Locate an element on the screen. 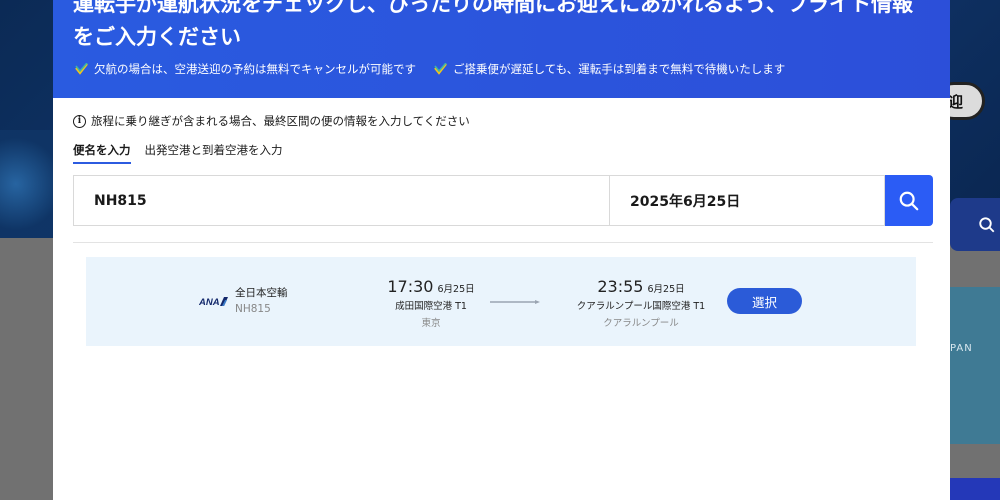 The image size is (1000, 500). flight-number-field is located at coordinates (341, 200).